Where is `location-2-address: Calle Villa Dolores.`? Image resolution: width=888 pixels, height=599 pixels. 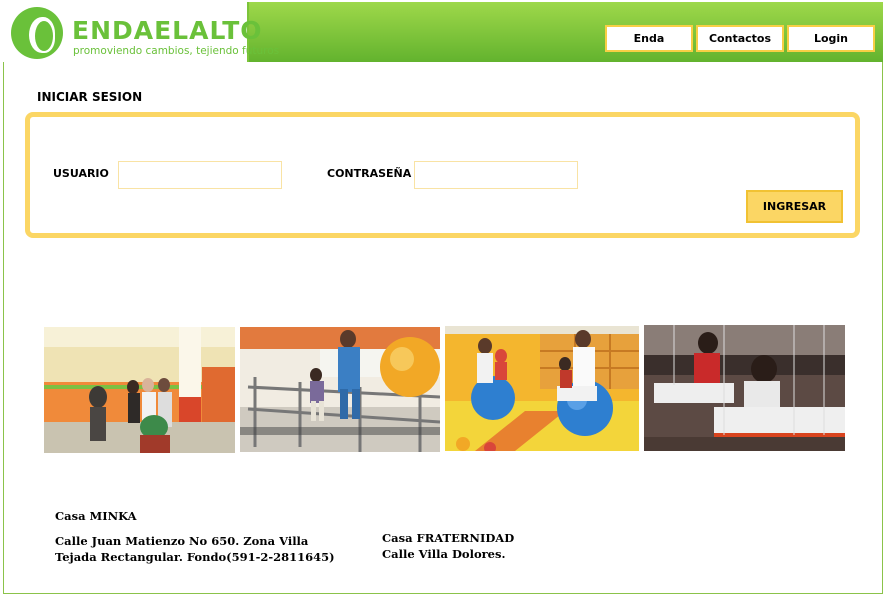
location-2-address: Calle Villa Dolores. is located at coordinates (444, 554).